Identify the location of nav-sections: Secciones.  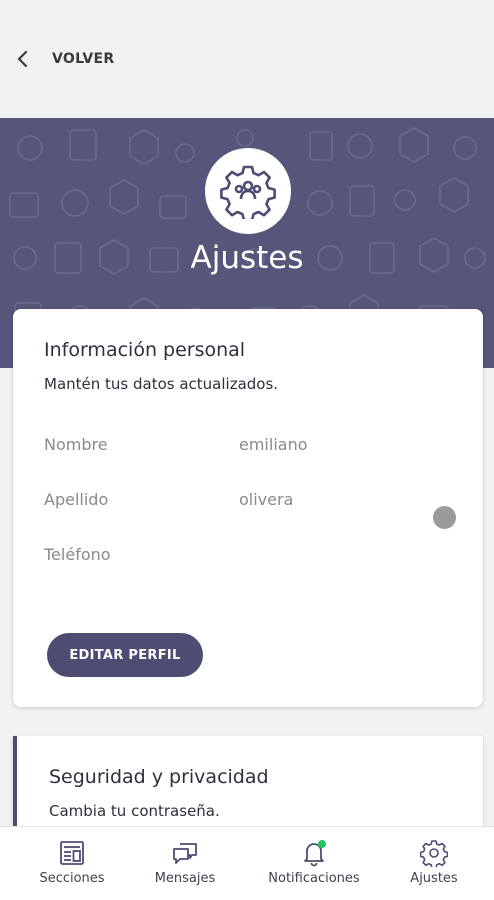
(72, 862).